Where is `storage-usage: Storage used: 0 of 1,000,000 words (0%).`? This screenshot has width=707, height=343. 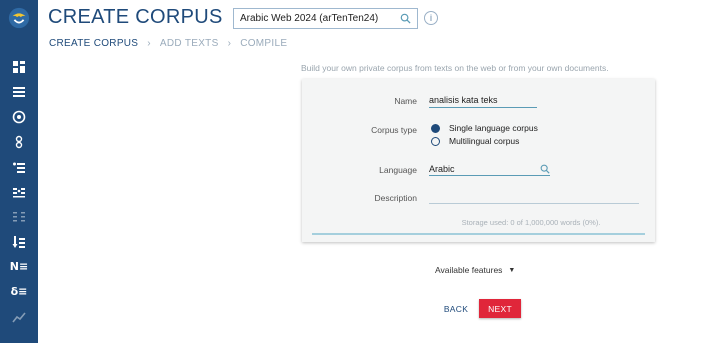 storage-usage: Storage used: 0 of 1,000,000 words (0%). is located at coordinates (531, 222).